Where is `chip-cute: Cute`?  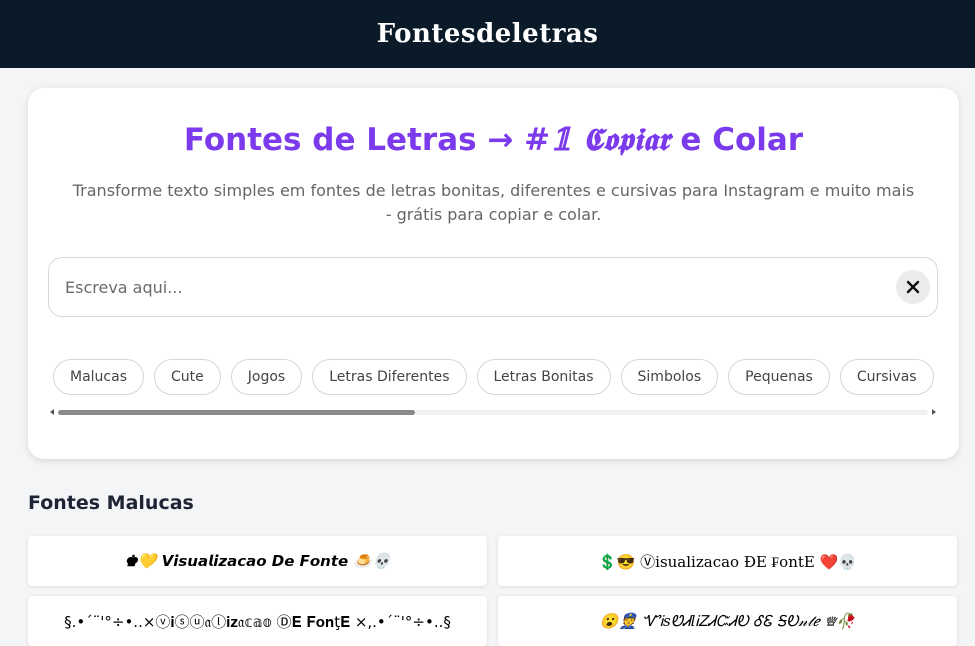
chip-cute: Cute is located at coordinates (187, 377).